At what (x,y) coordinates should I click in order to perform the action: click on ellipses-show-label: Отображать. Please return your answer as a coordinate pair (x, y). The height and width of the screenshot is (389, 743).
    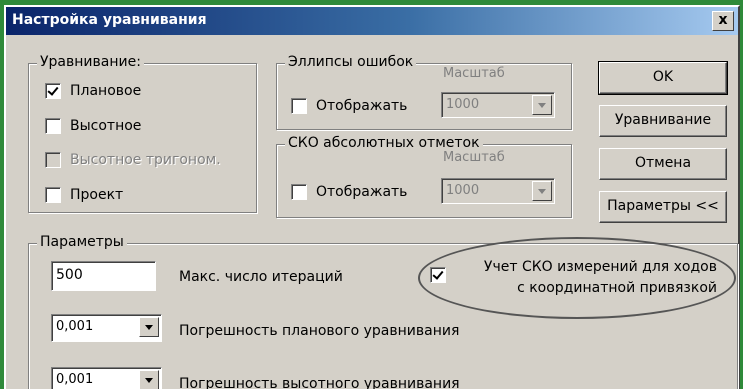
    Looking at the image, I should click on (362, 106).